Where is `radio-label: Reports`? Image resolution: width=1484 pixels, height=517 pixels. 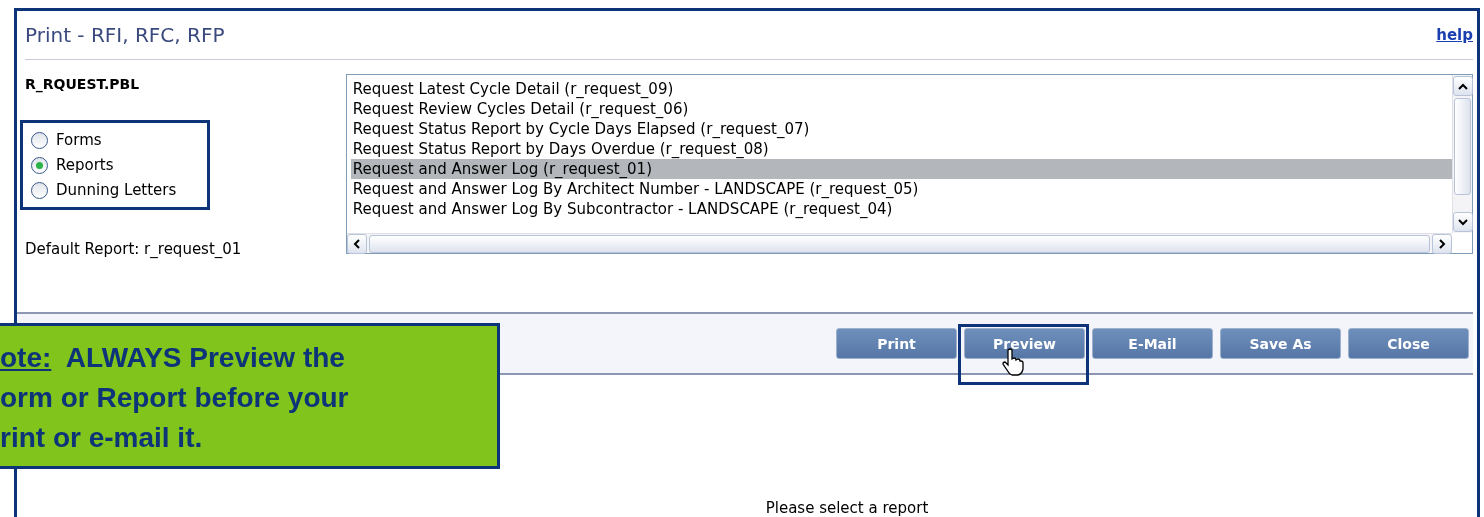 radio-label: Reports is located at coordinates (85, 165).